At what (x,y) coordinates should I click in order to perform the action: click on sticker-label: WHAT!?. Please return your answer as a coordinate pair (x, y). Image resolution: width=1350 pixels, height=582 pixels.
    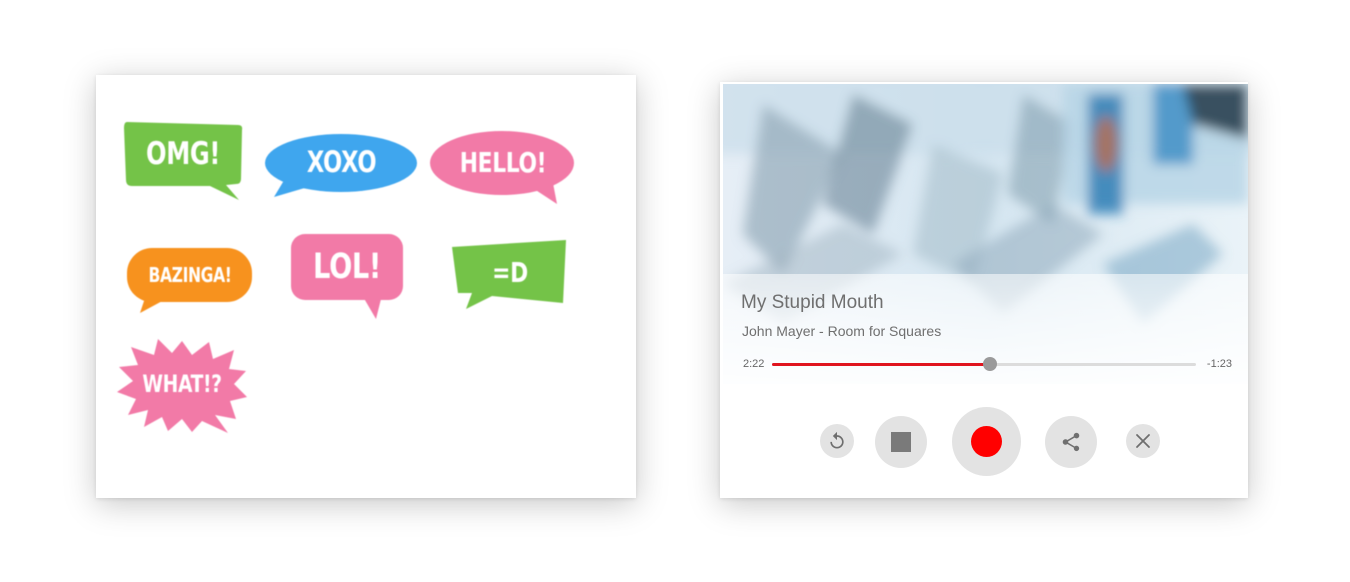
    Looking at the image, I should click on (182, 384).